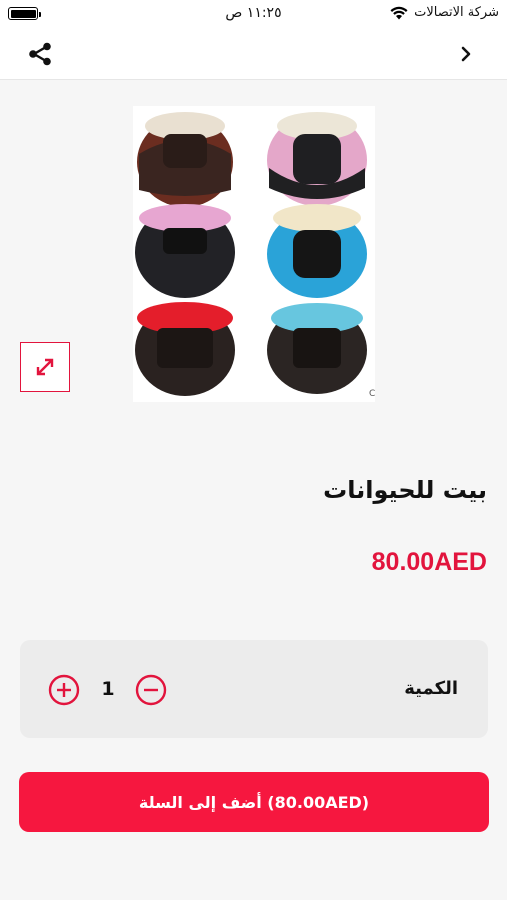 The image size is (507, 900). What do you see at coordinates (405, 490) in the screenshot?
I see `product-title: بيت للحيوانات` at bounding box center [405, 490].